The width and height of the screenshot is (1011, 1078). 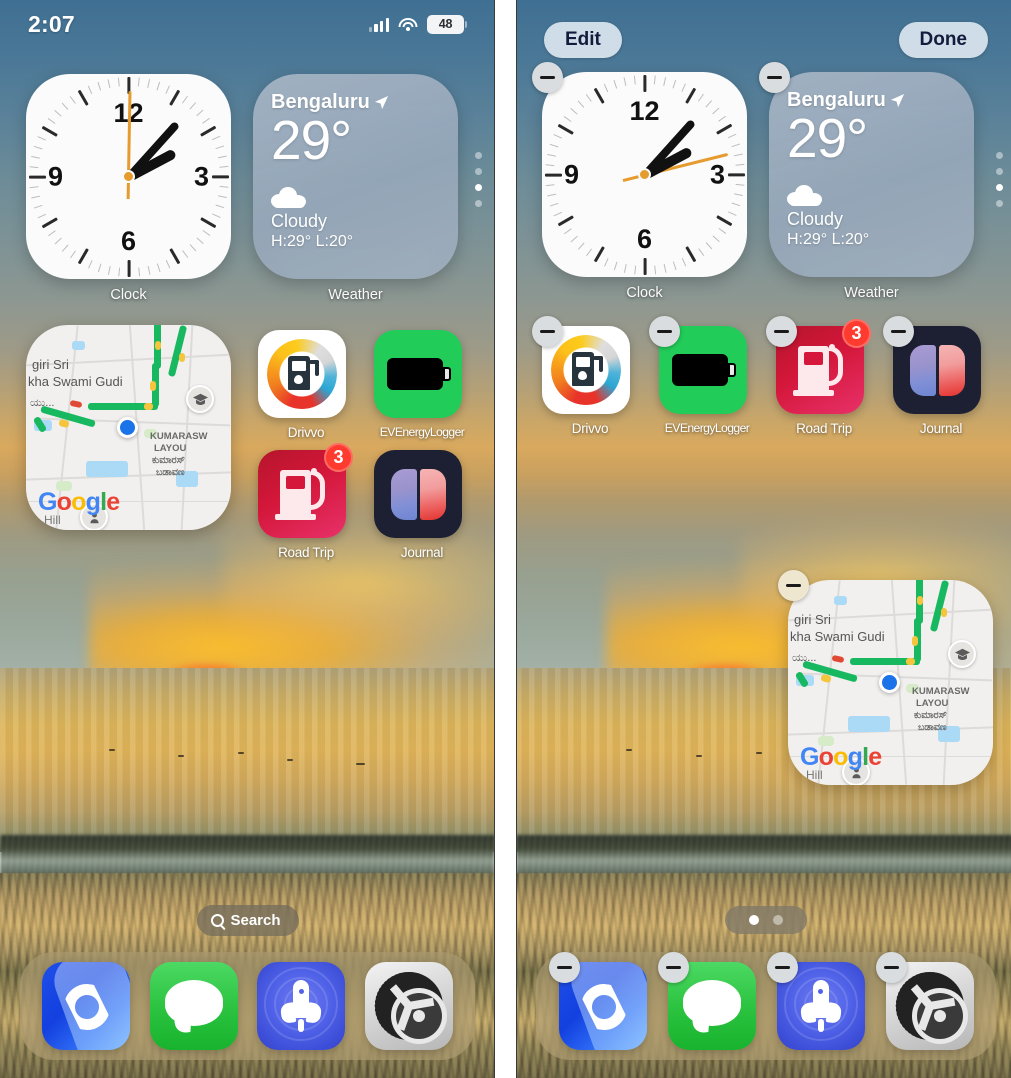 What do you see at coordinates (422, 384) in the screenshot?
I see `app-evenergylogger: EVEnergyLogger` at bounding box center [422, 384].